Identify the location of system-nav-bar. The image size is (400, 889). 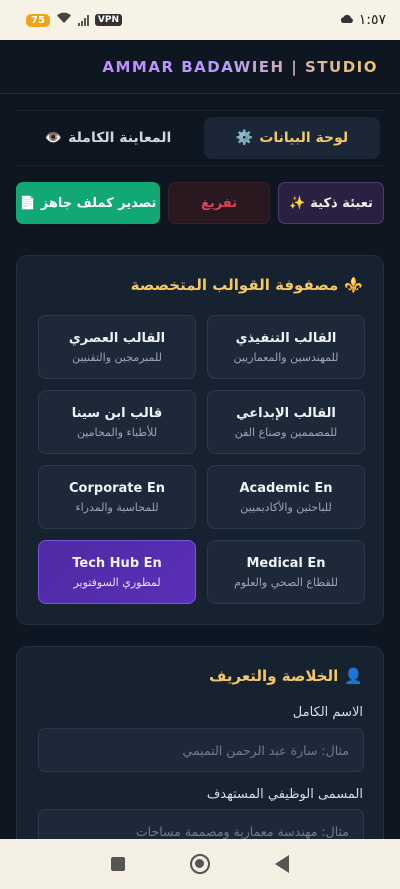
(200, 864).